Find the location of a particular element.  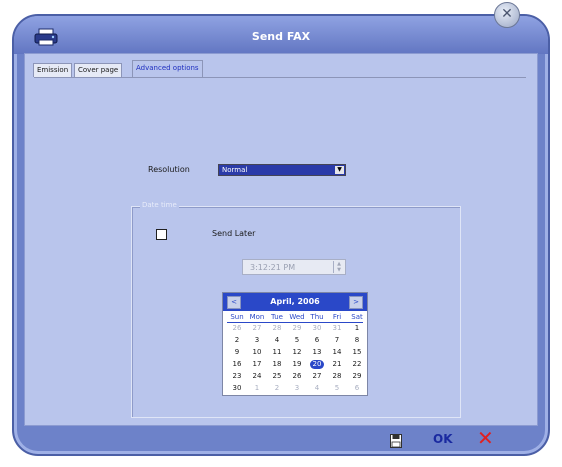

resolution-select: Normal ▼ is located at coordinates (282, 170).